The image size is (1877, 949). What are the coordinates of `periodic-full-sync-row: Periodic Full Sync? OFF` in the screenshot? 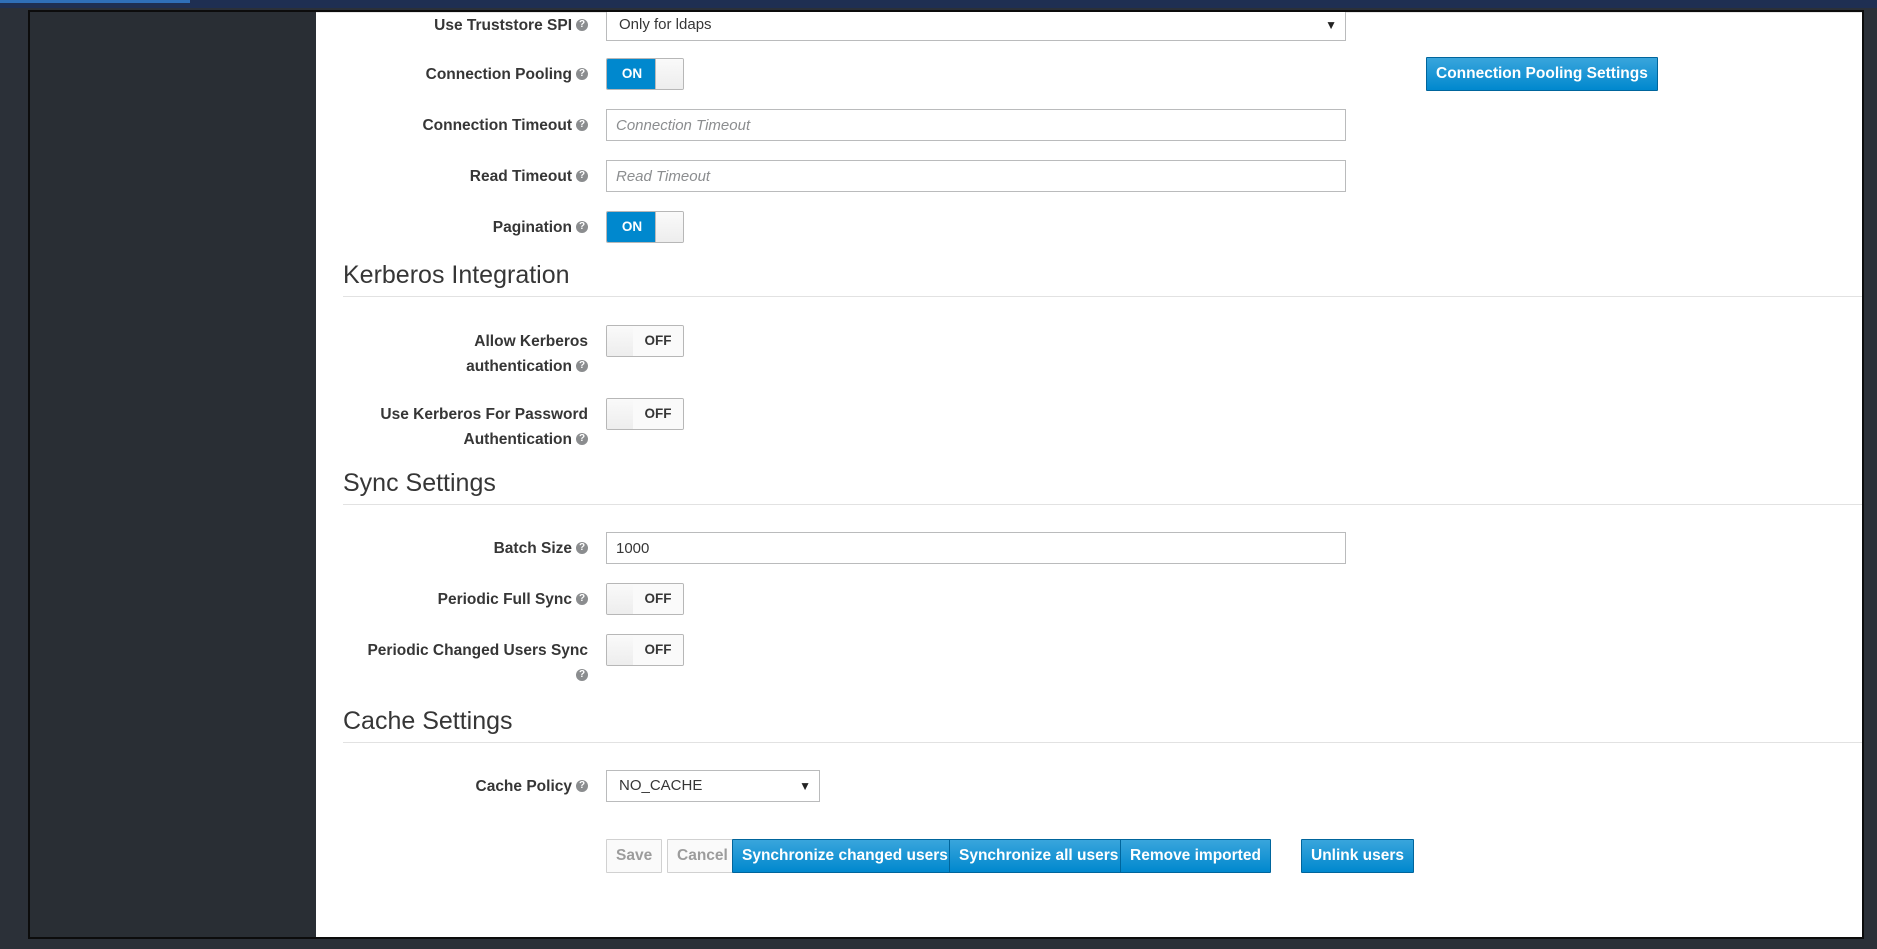 It's located at (1066, 600).